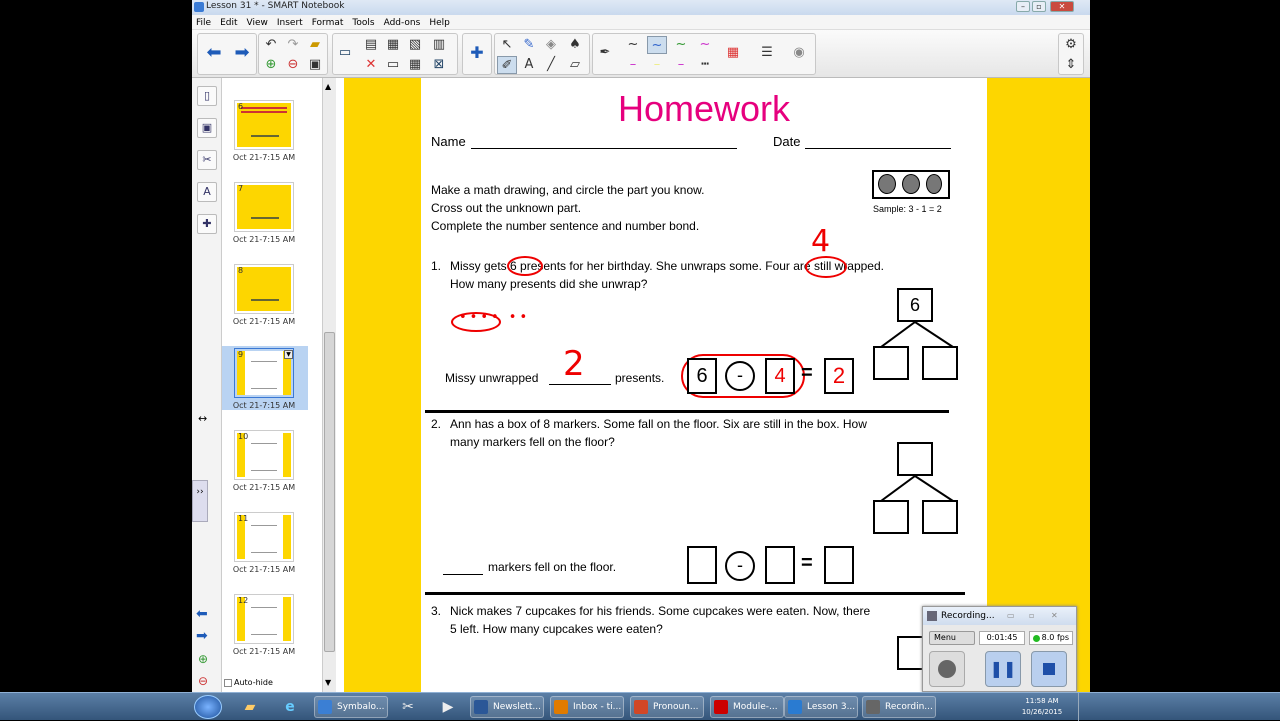  What do you see at coordinates (705, 45) in the screenshot?
I see `pen-style-purple-icon: ~` at bounding box center [705, 45].